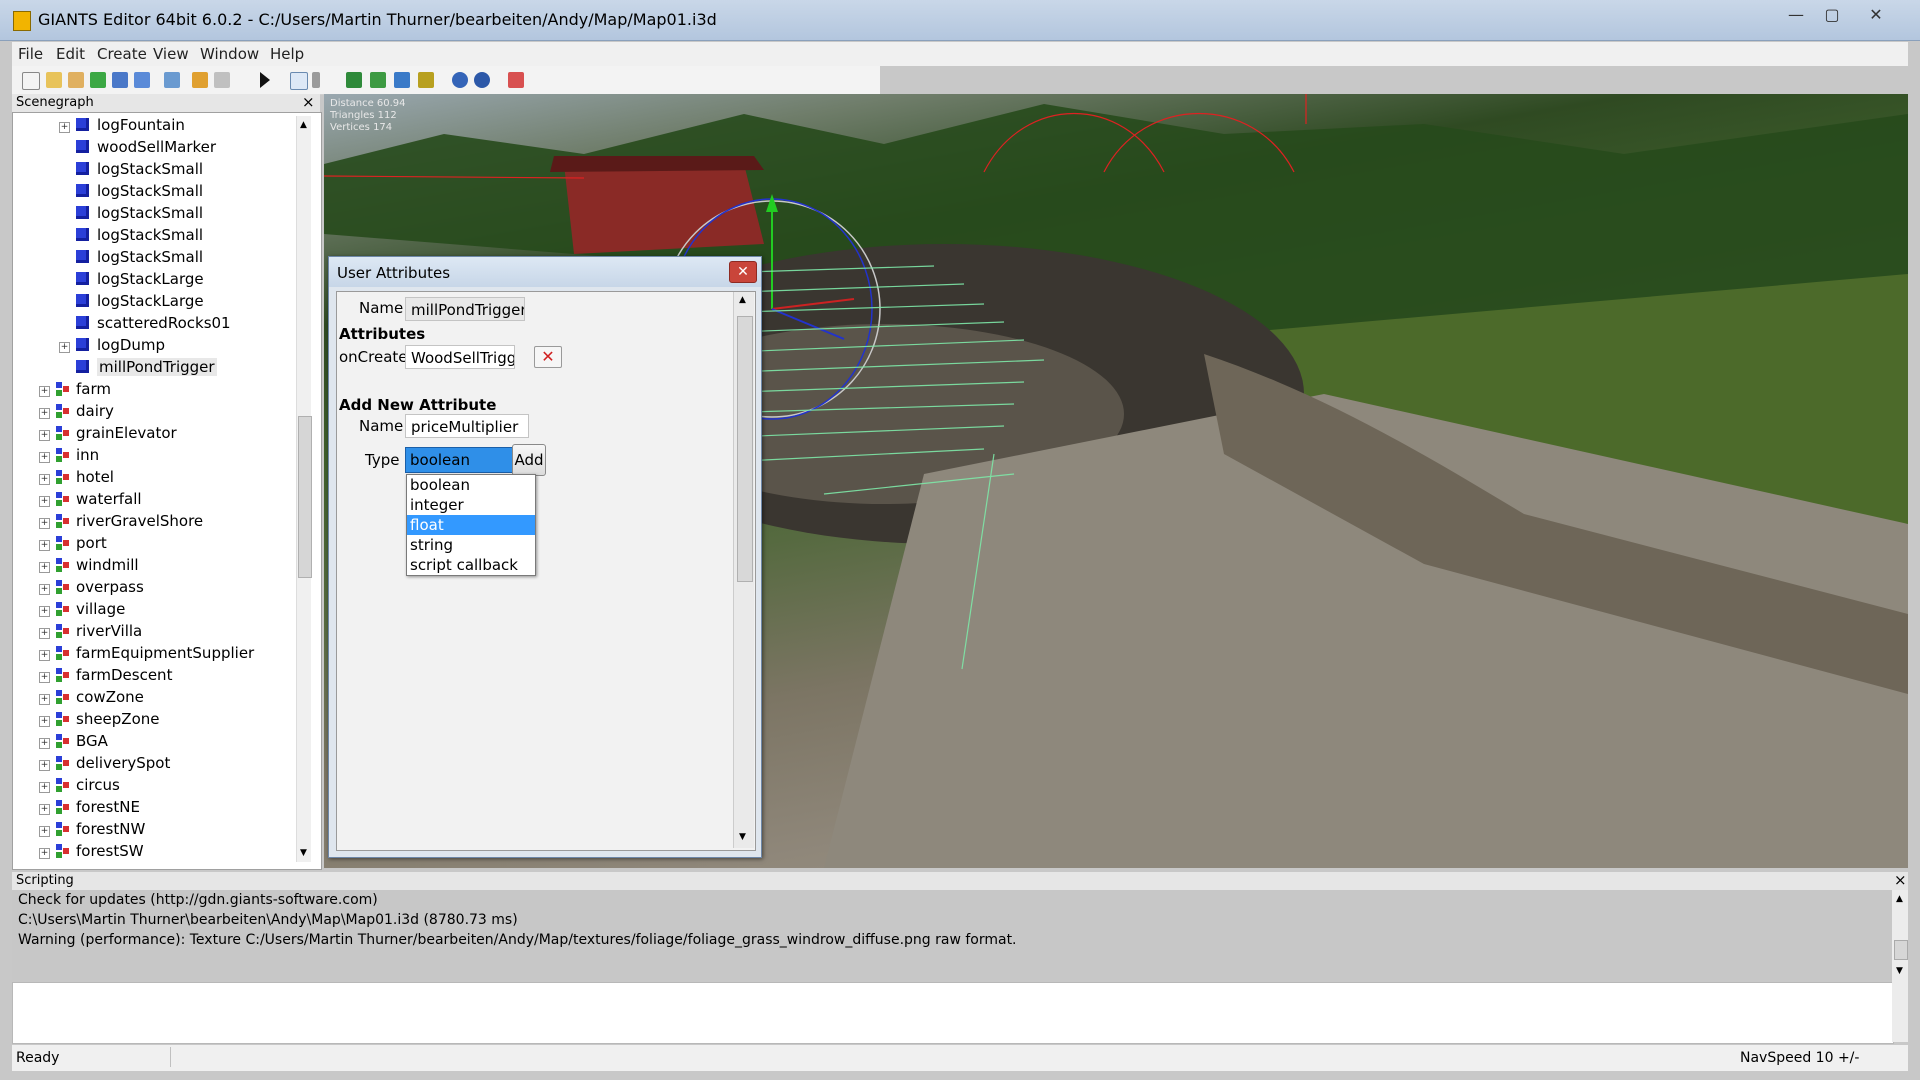  I want to click on script-scrollbar: ▲ ▼, so click(1900, 966).